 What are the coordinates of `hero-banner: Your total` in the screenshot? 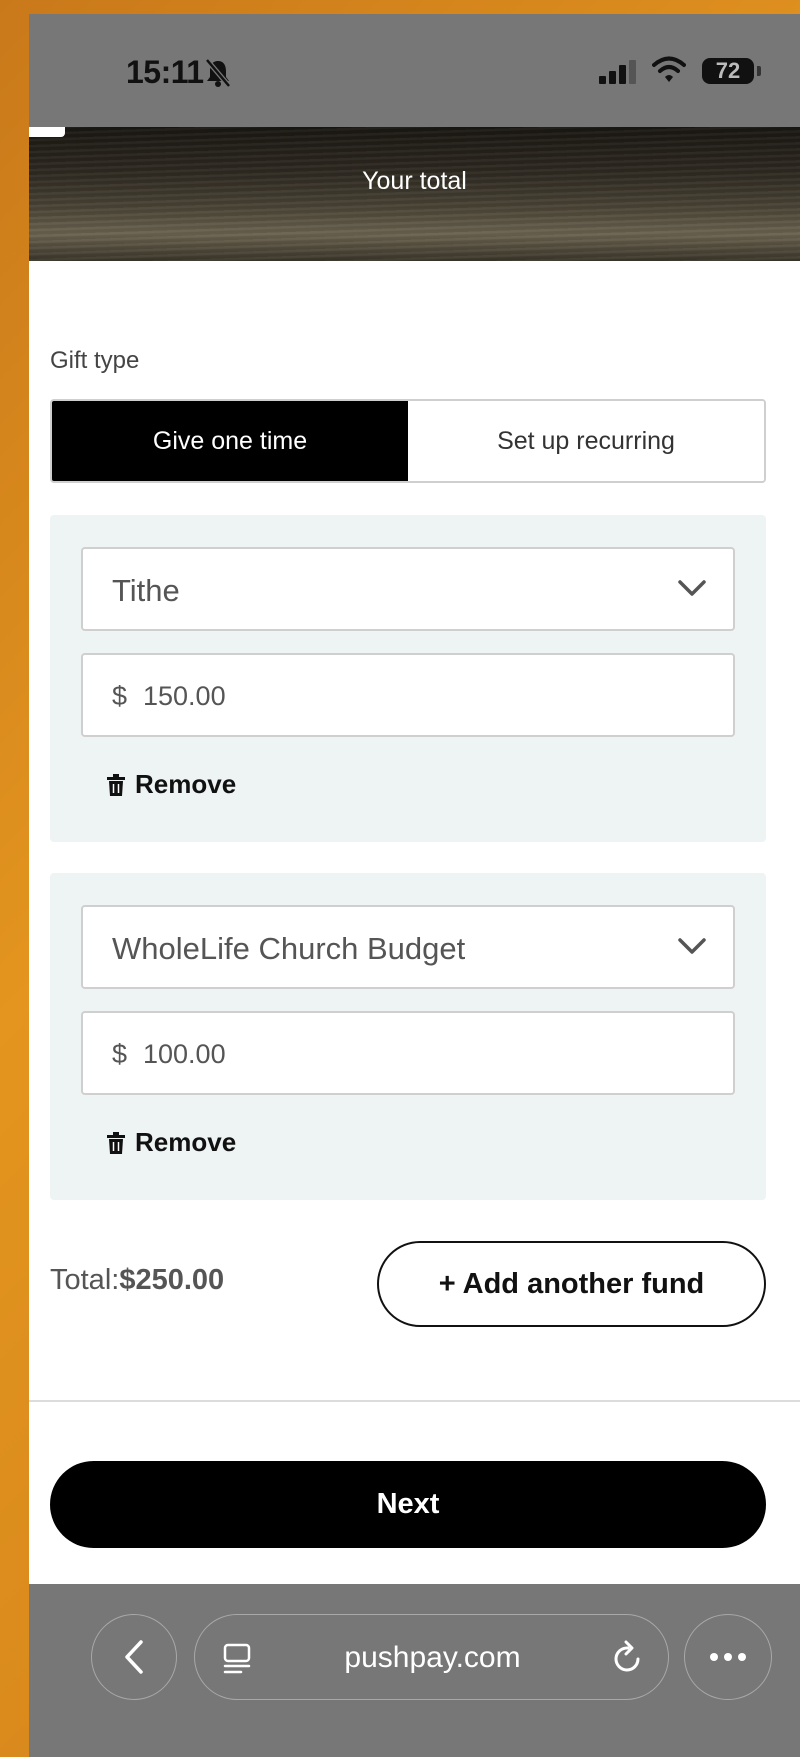 It's located at (414, 194).